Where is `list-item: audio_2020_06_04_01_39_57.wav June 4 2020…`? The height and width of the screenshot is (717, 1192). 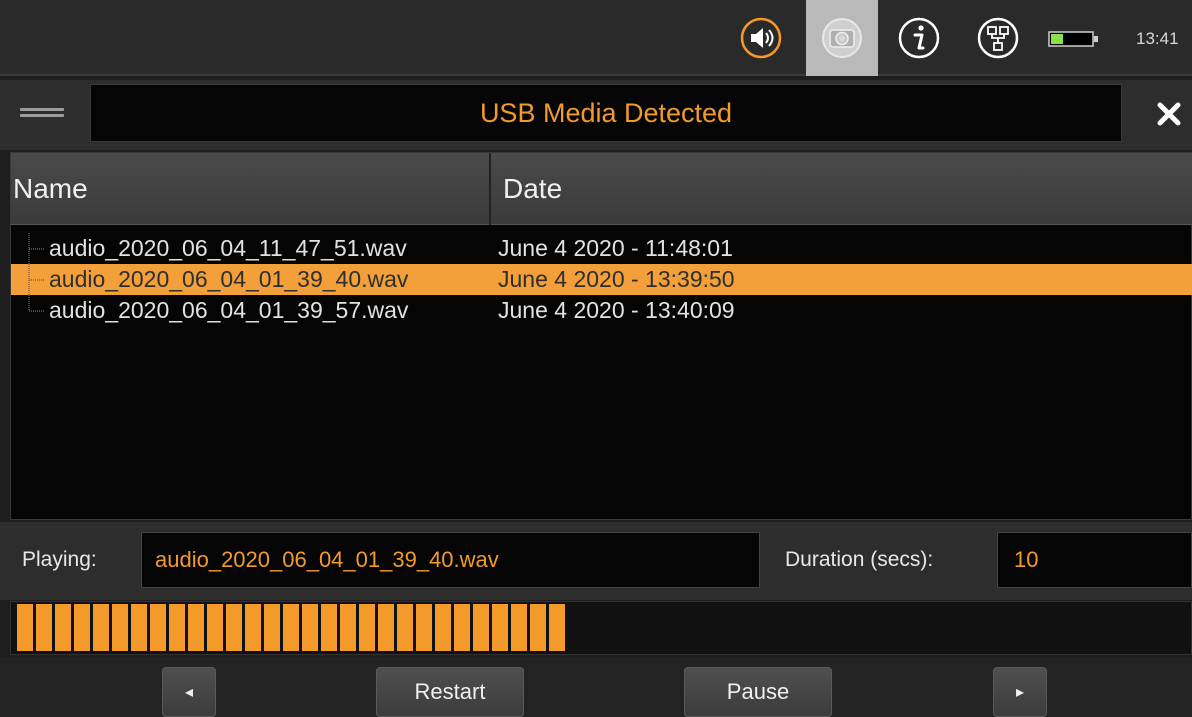 list-item: audio_2020_06_04_01_39_57.wav June 4 2020… is located at coordinates (601, 310).